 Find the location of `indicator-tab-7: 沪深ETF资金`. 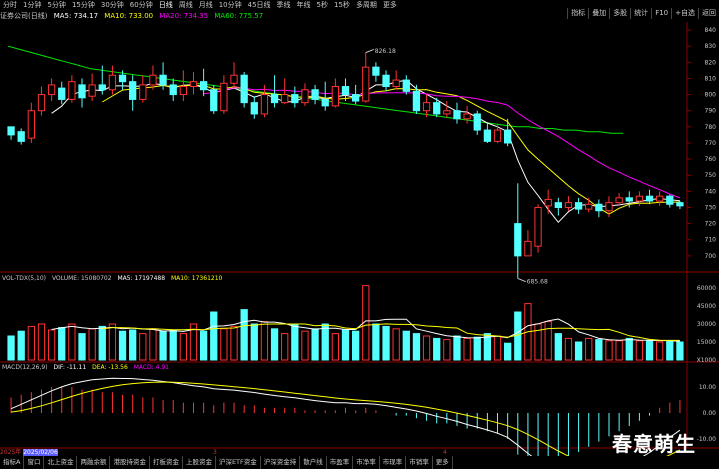

indicator-tab-7: 沪深ETF资金 is located at coordinates (238, 462).